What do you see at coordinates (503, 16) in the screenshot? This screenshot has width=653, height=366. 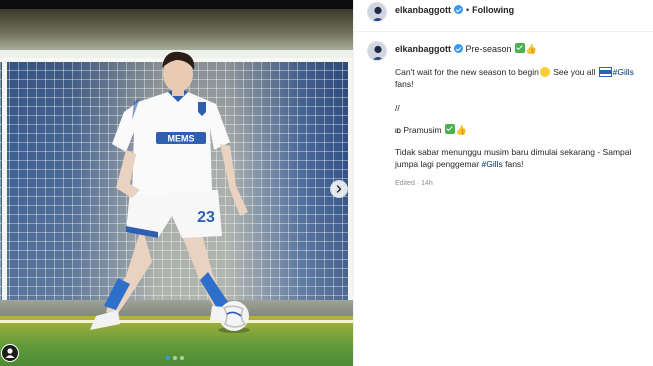 I see `post-header: elkanbaggott • Following` at bounding box center [503, 16].